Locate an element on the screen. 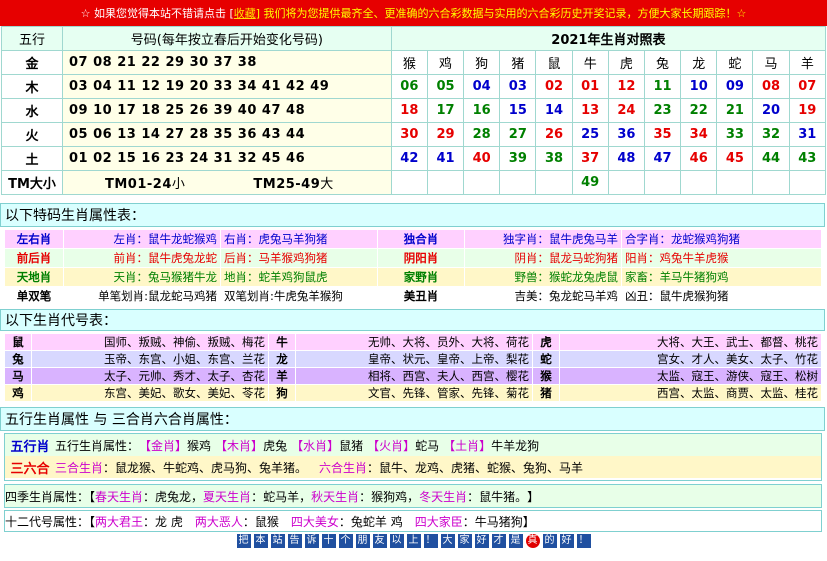 The width and height of the screenshot is (827, 561). numbers-cell: 05 06 13 14 27 28 35 36 43 44 is located at coordinates (226, 134).